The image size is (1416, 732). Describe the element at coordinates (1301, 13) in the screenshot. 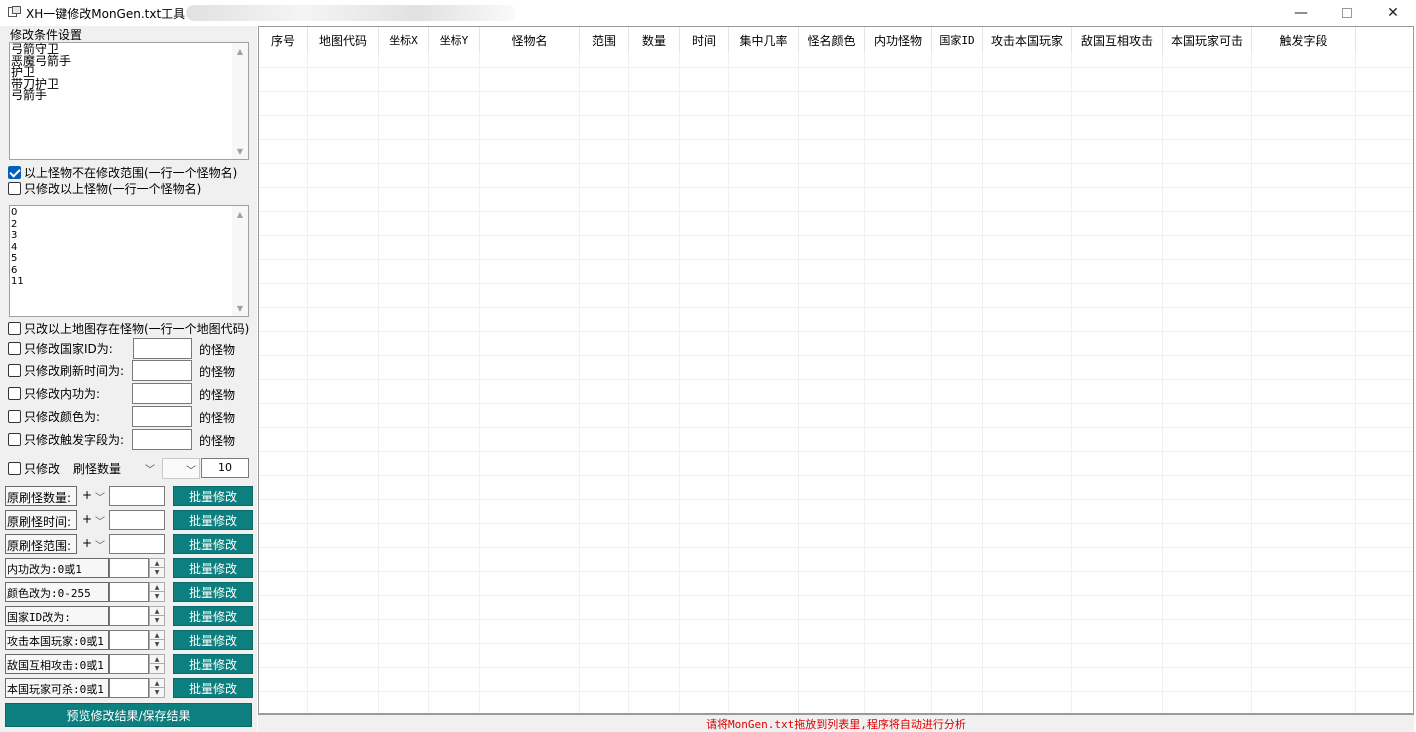

I see `minimize-button: —` at that location.